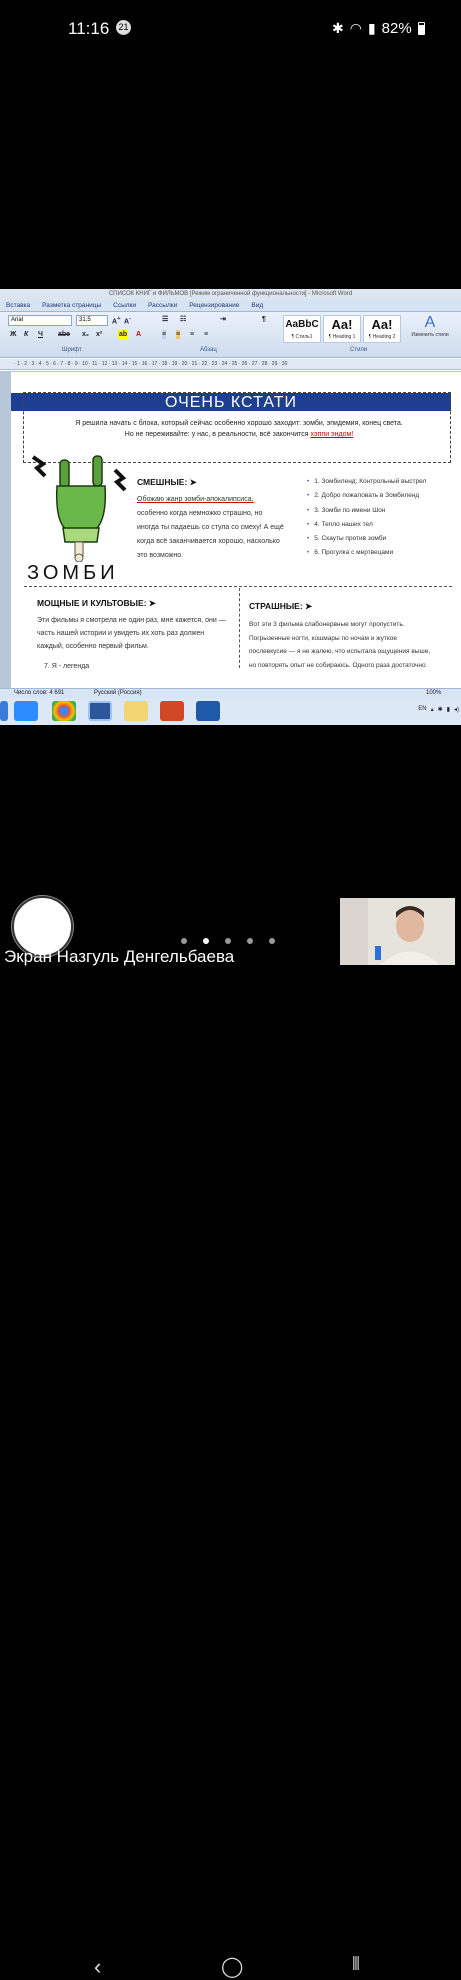 The width and height of the screenshot is (461, 1980). What do you see at coordinates (124, 305) in the screenshot?
I see `tab-references: Ссылки` at bounding box center [124, 305].